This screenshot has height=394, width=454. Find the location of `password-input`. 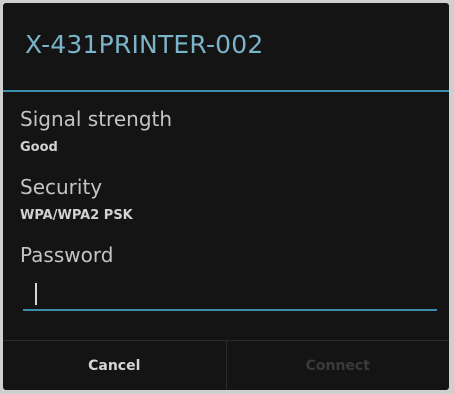

password-input is located at coordinates (230, 293).